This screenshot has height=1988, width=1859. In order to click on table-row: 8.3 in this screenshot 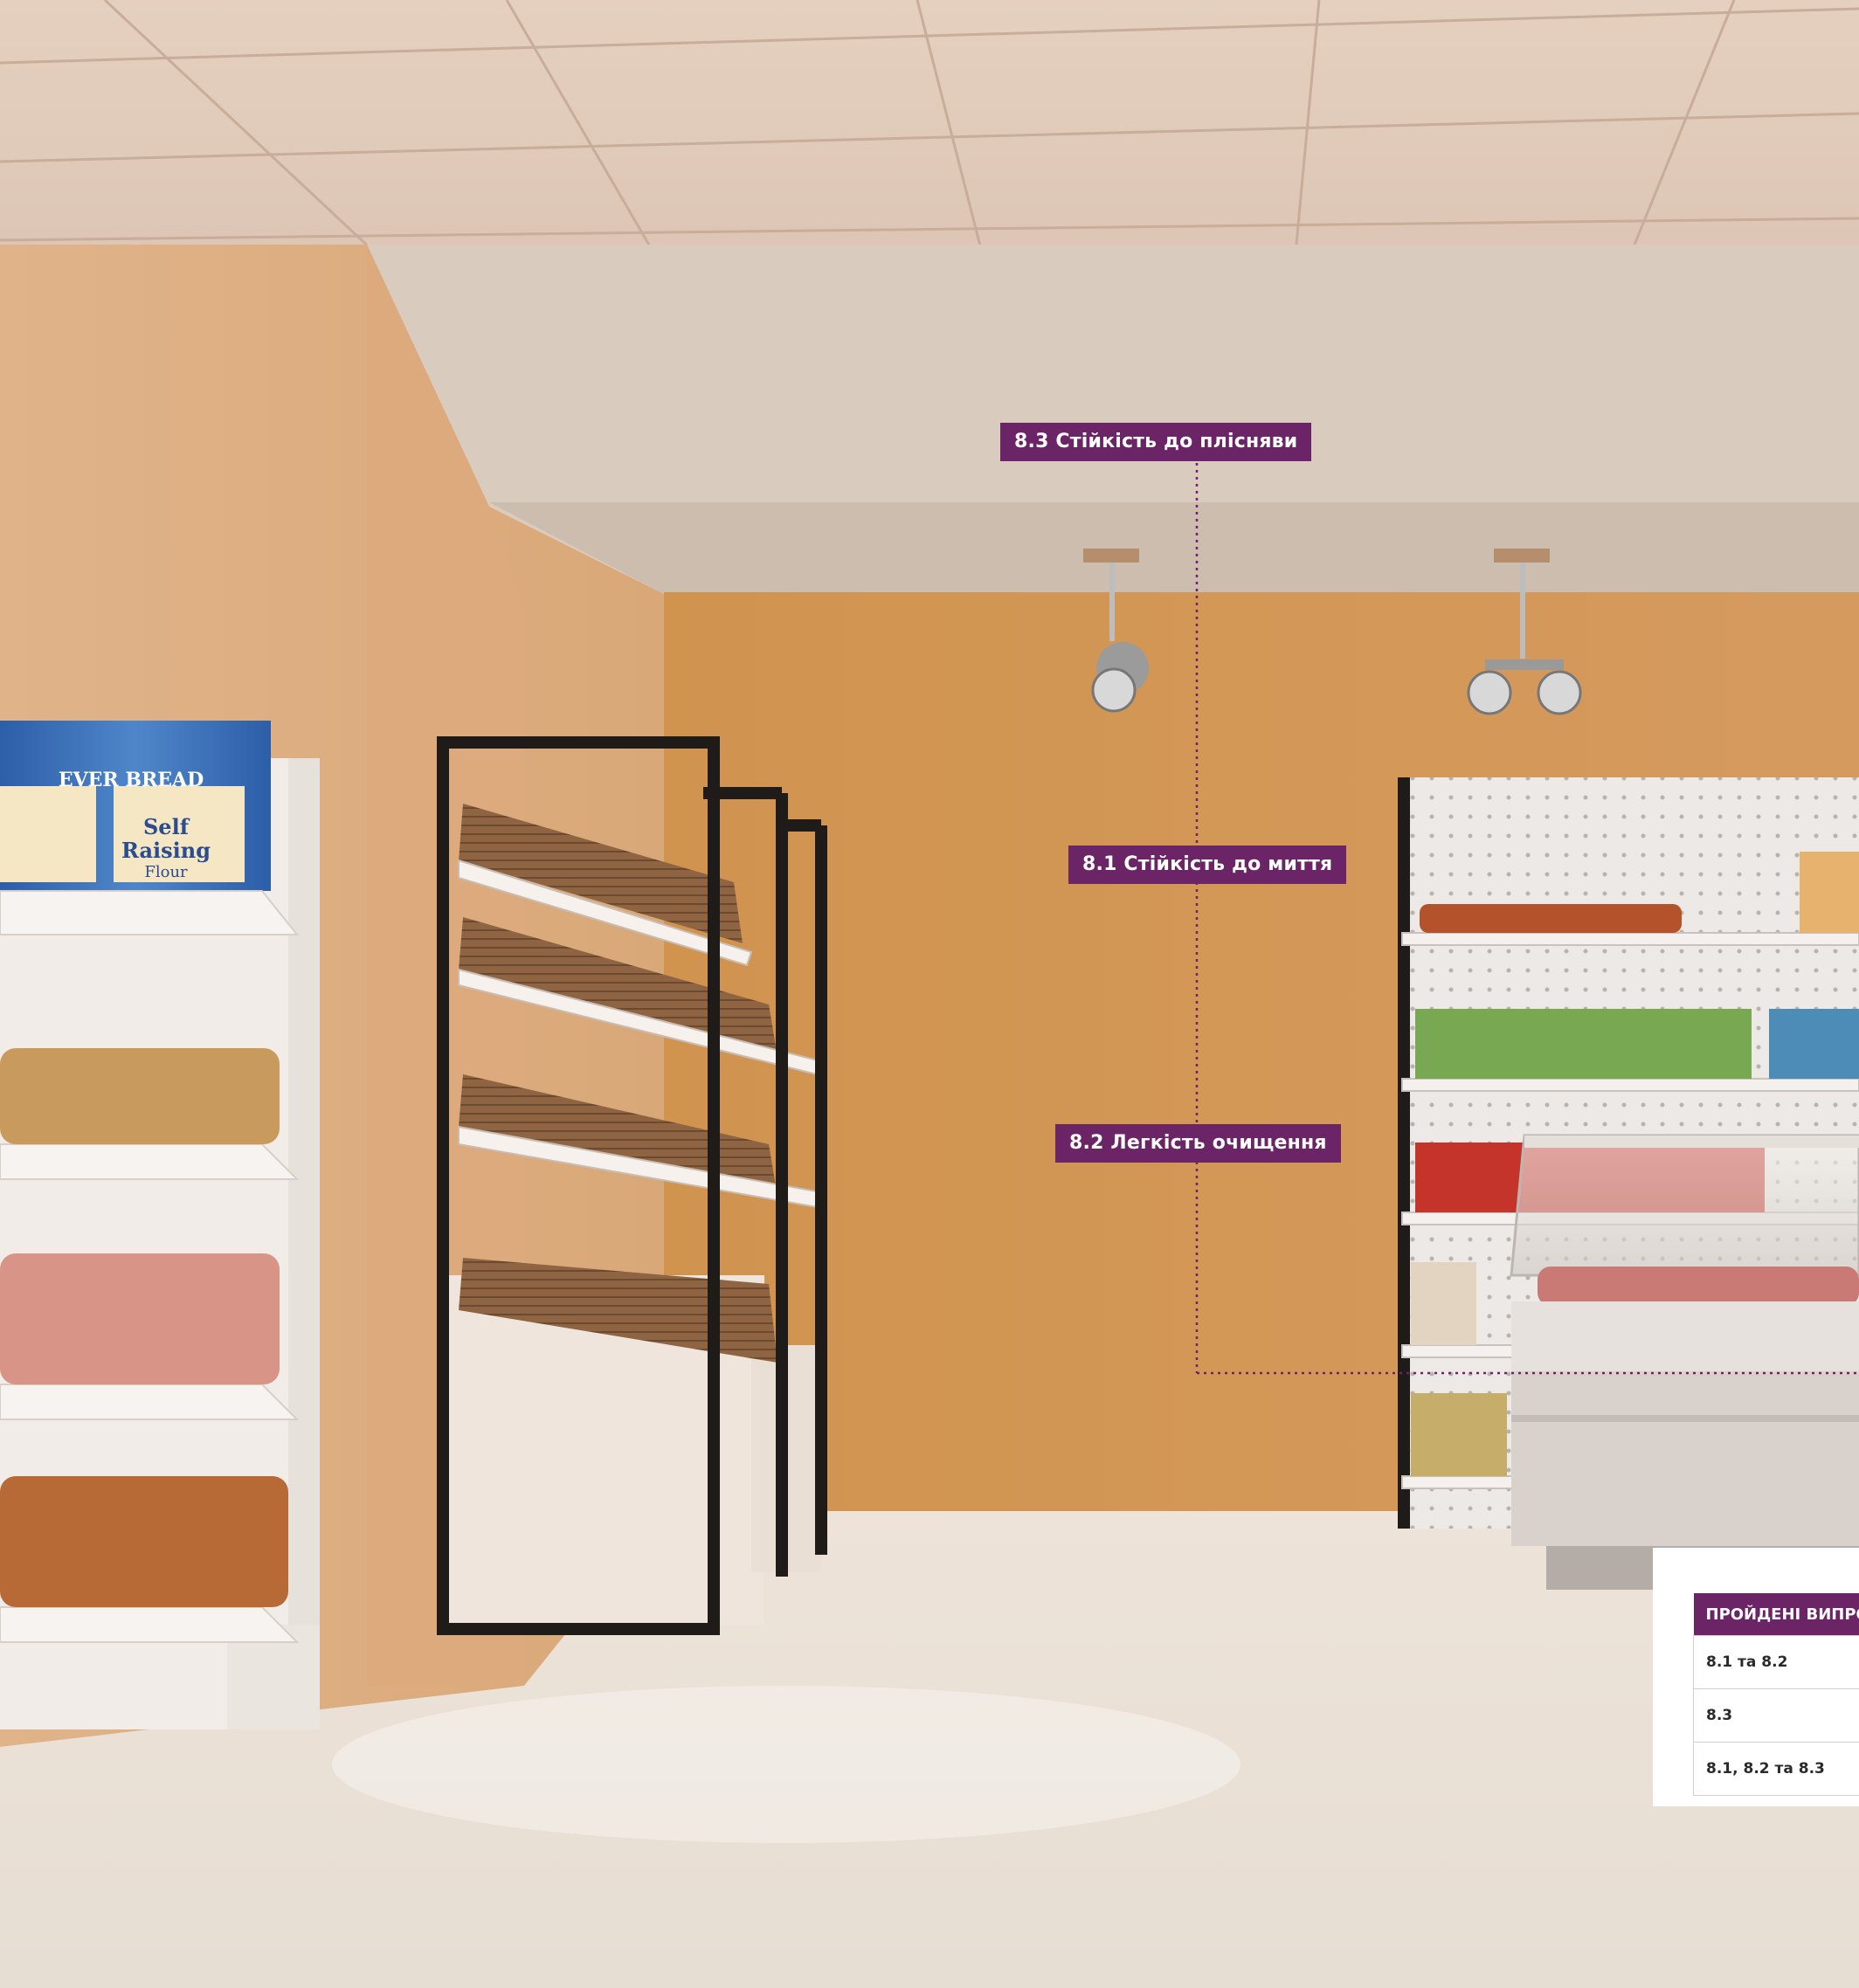, I will do `click(1776, 1715)`.